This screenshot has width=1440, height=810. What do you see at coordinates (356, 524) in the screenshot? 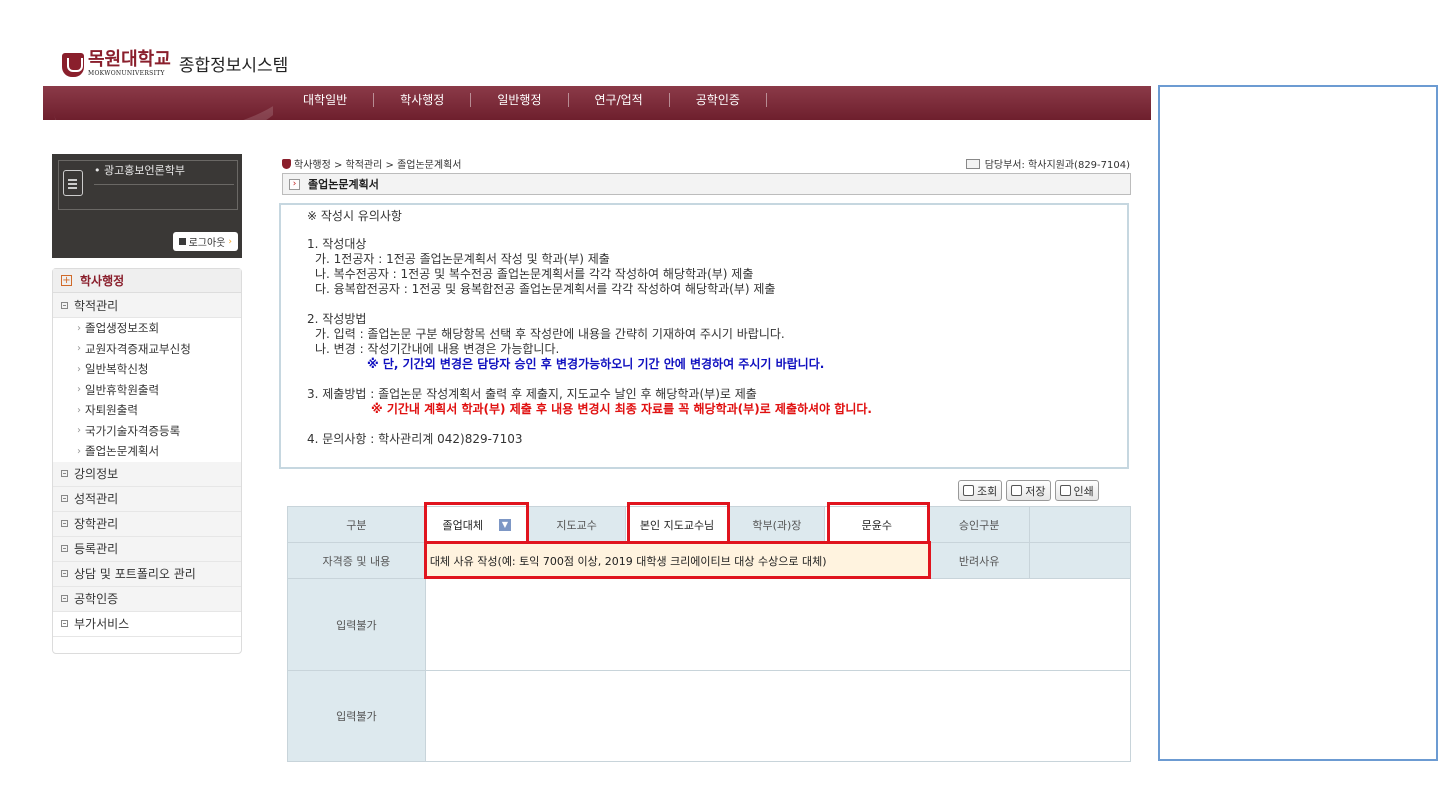
I see `type-label: 구분` at bounding box center [356, 524].